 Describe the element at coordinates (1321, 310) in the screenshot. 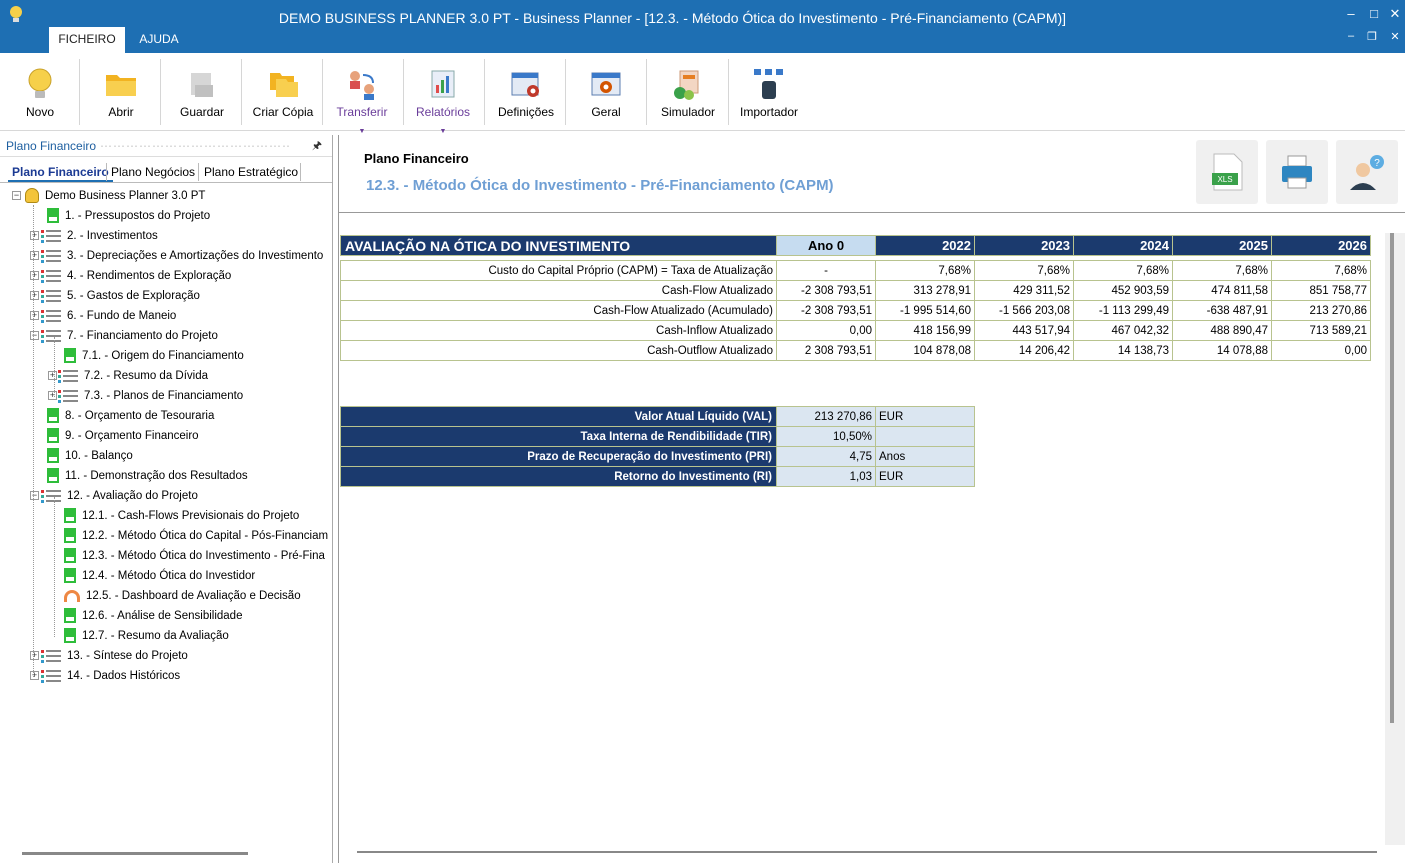

I see `table-cell: 213 270,86` at that location.